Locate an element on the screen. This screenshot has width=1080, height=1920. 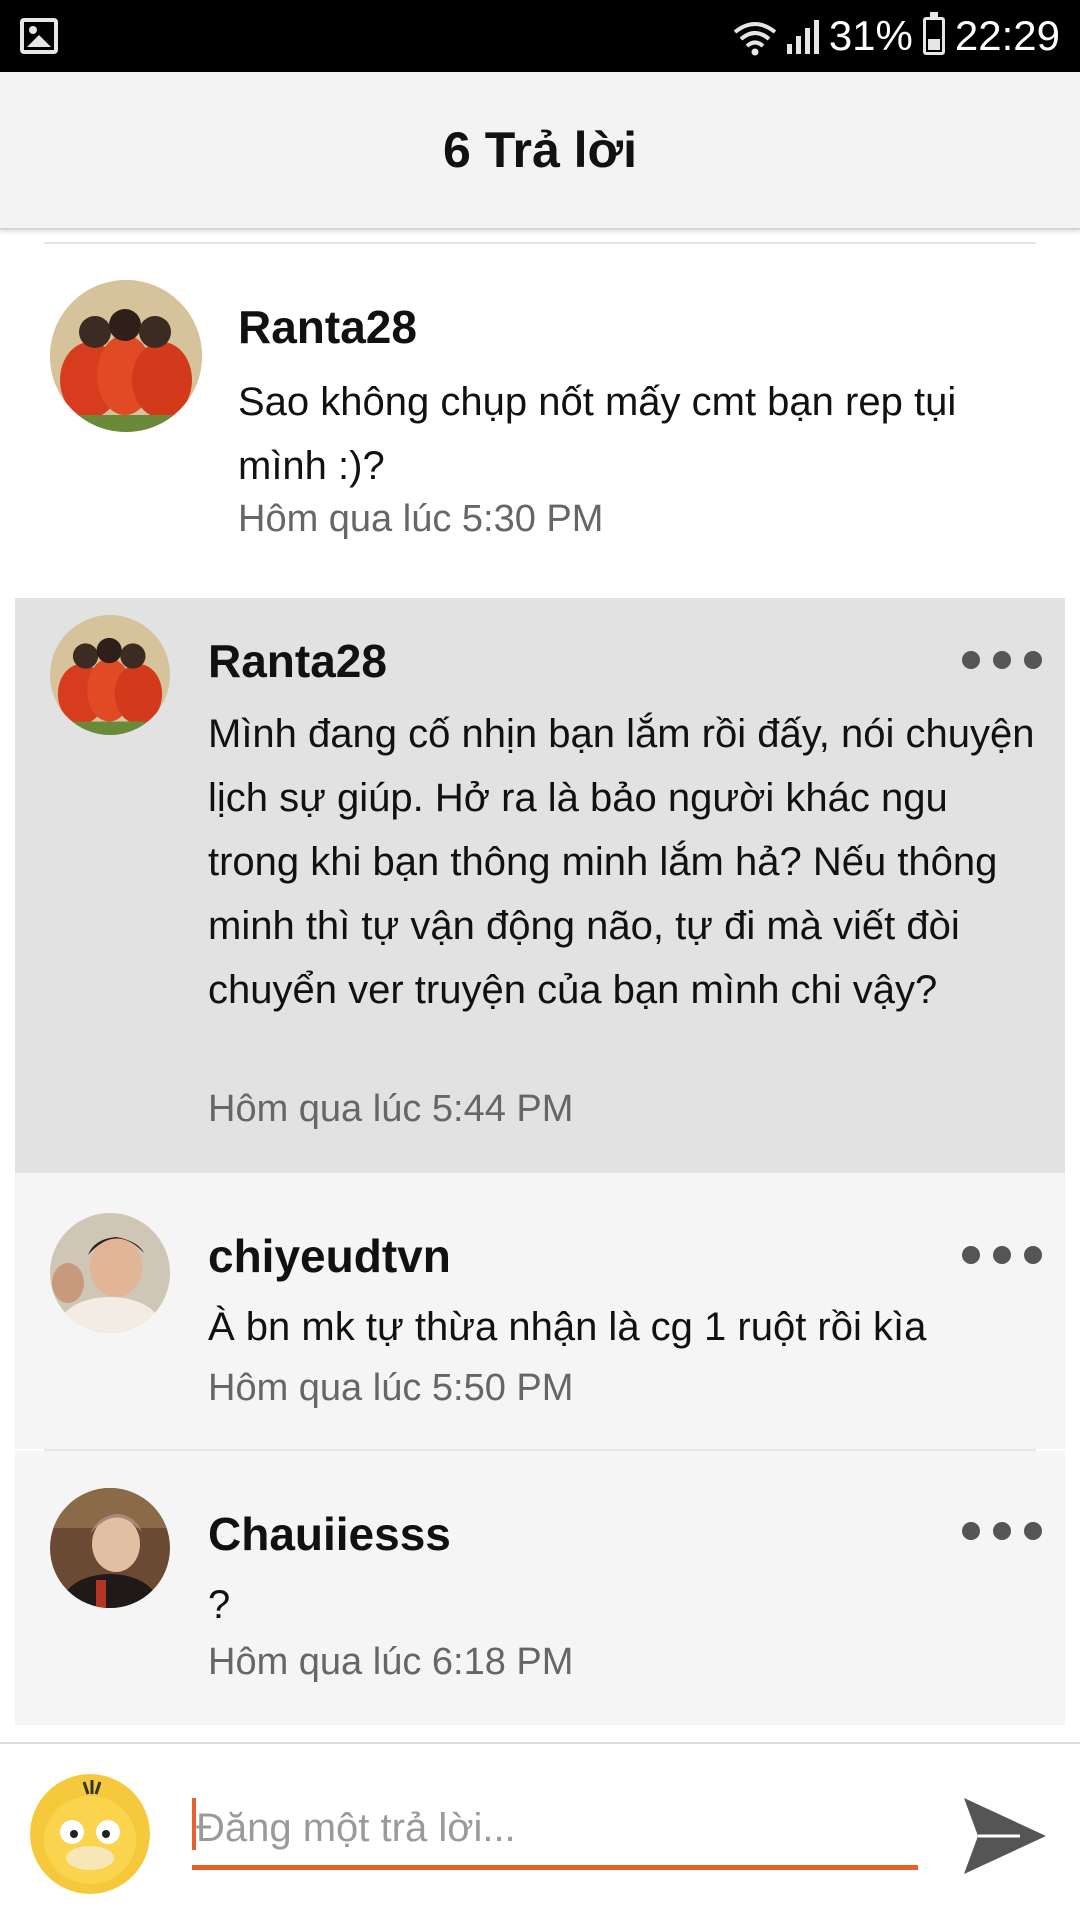
header: 6 Trả lời is located at coordinates (540, 151).